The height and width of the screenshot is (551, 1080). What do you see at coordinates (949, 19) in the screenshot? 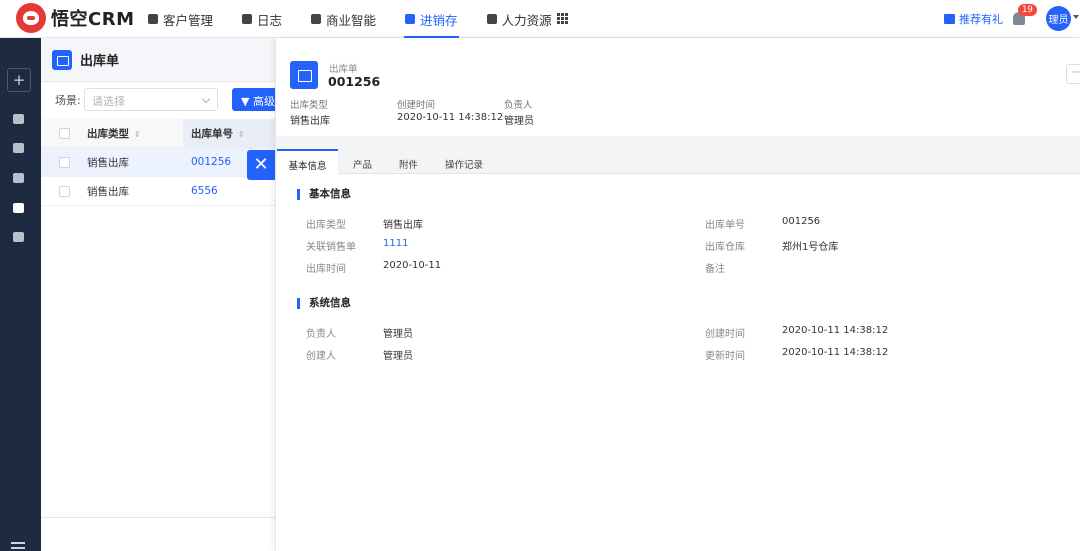
I see `gift-icon` at bounding box center [949, 19].